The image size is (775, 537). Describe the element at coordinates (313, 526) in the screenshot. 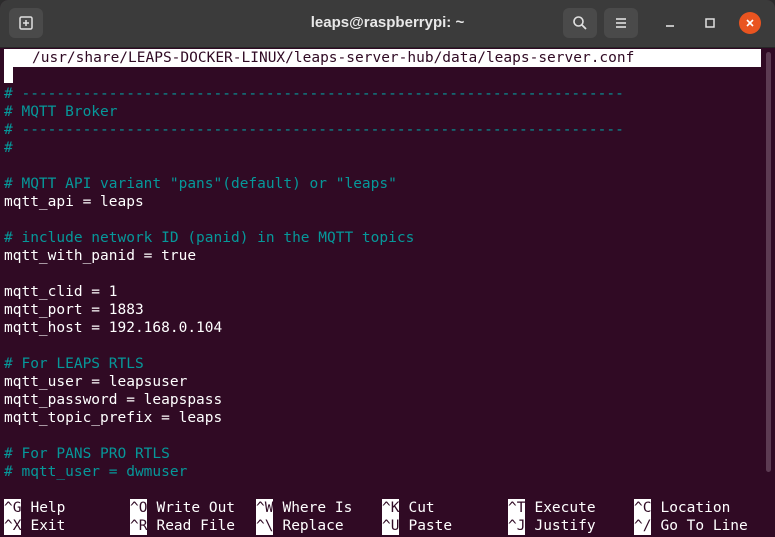

I see `shortcut-label: Replace` at that location.